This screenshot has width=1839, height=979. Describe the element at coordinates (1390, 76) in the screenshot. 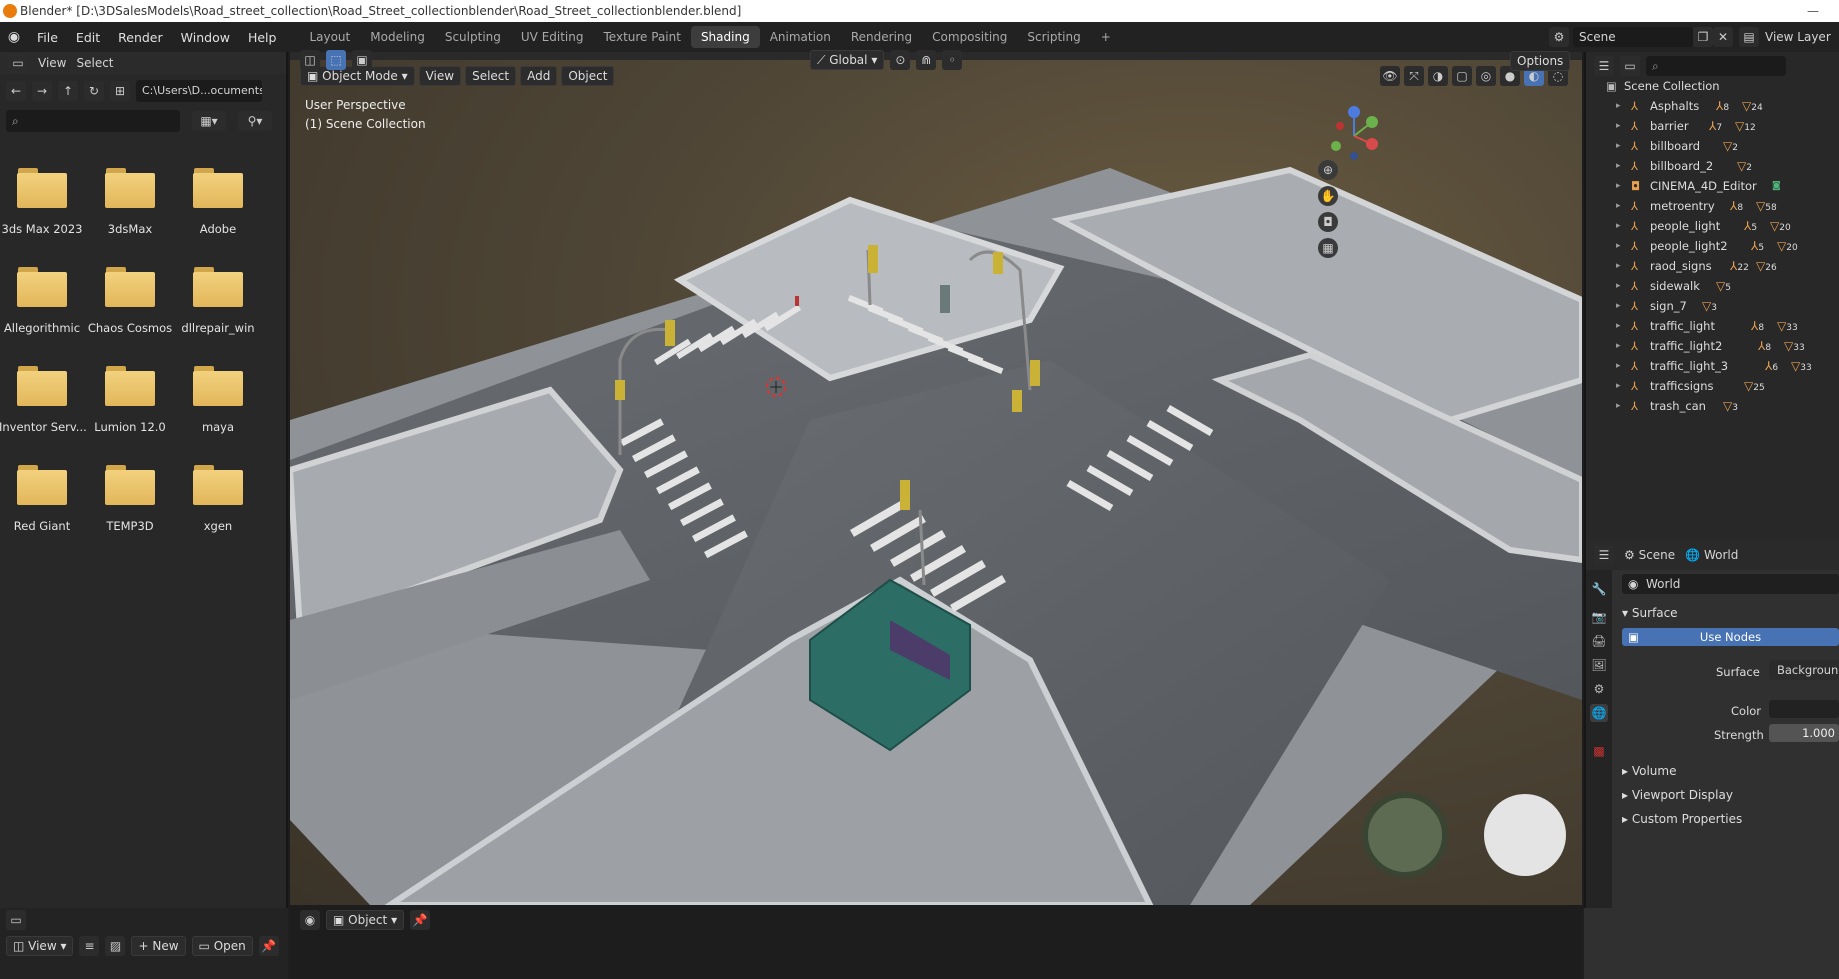

I see `visibility-icon: 👁` at that location.